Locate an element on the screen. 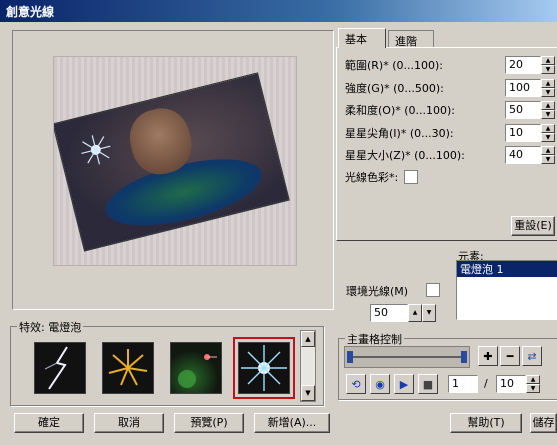 This screenshot has height=445, width=557. add-keyframe-icon: ✚ is located at coordinates (488, 356).